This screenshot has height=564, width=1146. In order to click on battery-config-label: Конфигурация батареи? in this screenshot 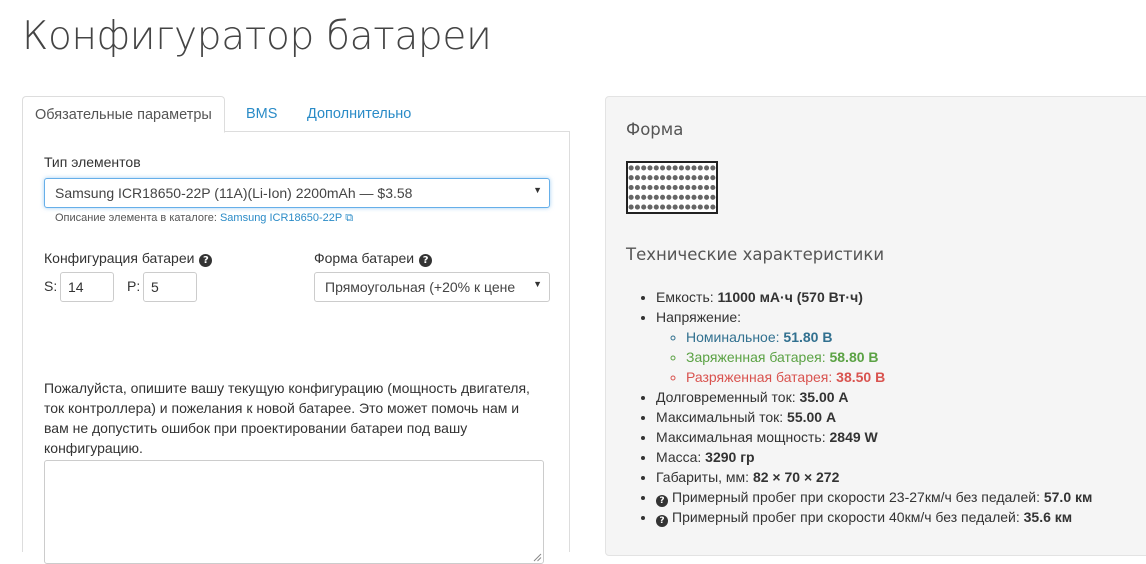, I will do `click(128, 258)`.